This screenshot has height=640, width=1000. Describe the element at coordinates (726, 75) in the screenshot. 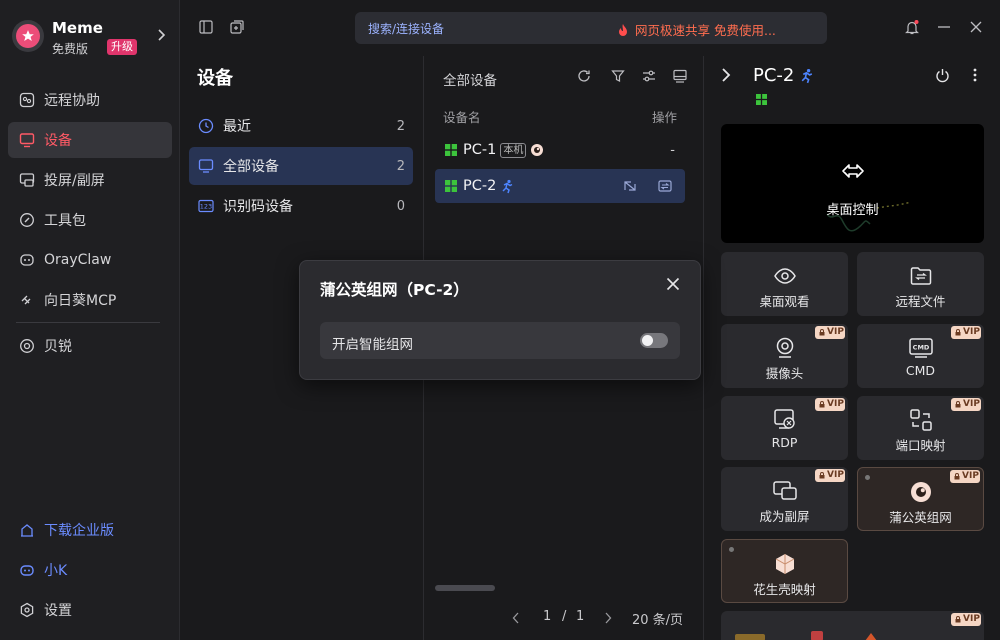

I see `collapse-panel-icon` at that location.